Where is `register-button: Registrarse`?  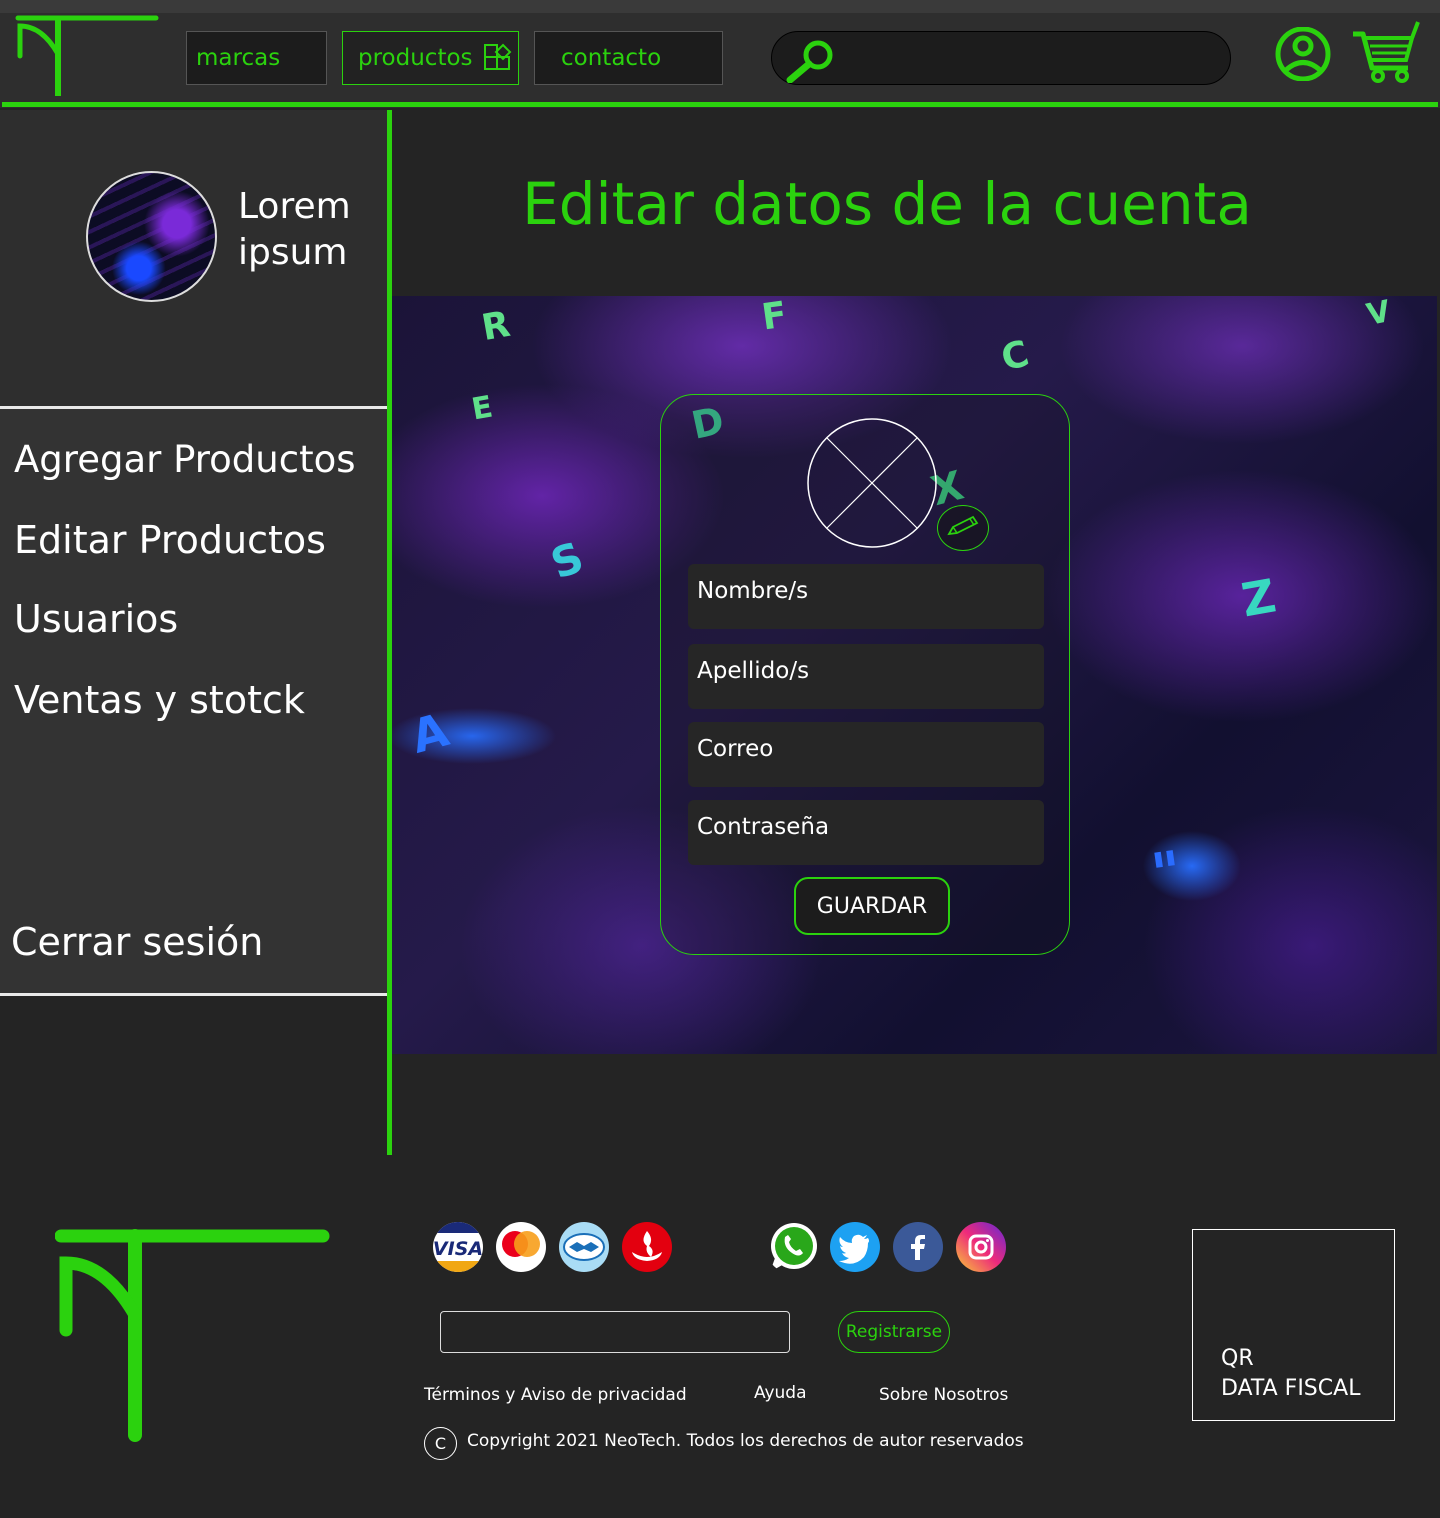 register-button: Registrarse is located at coordinates (894, 1332).